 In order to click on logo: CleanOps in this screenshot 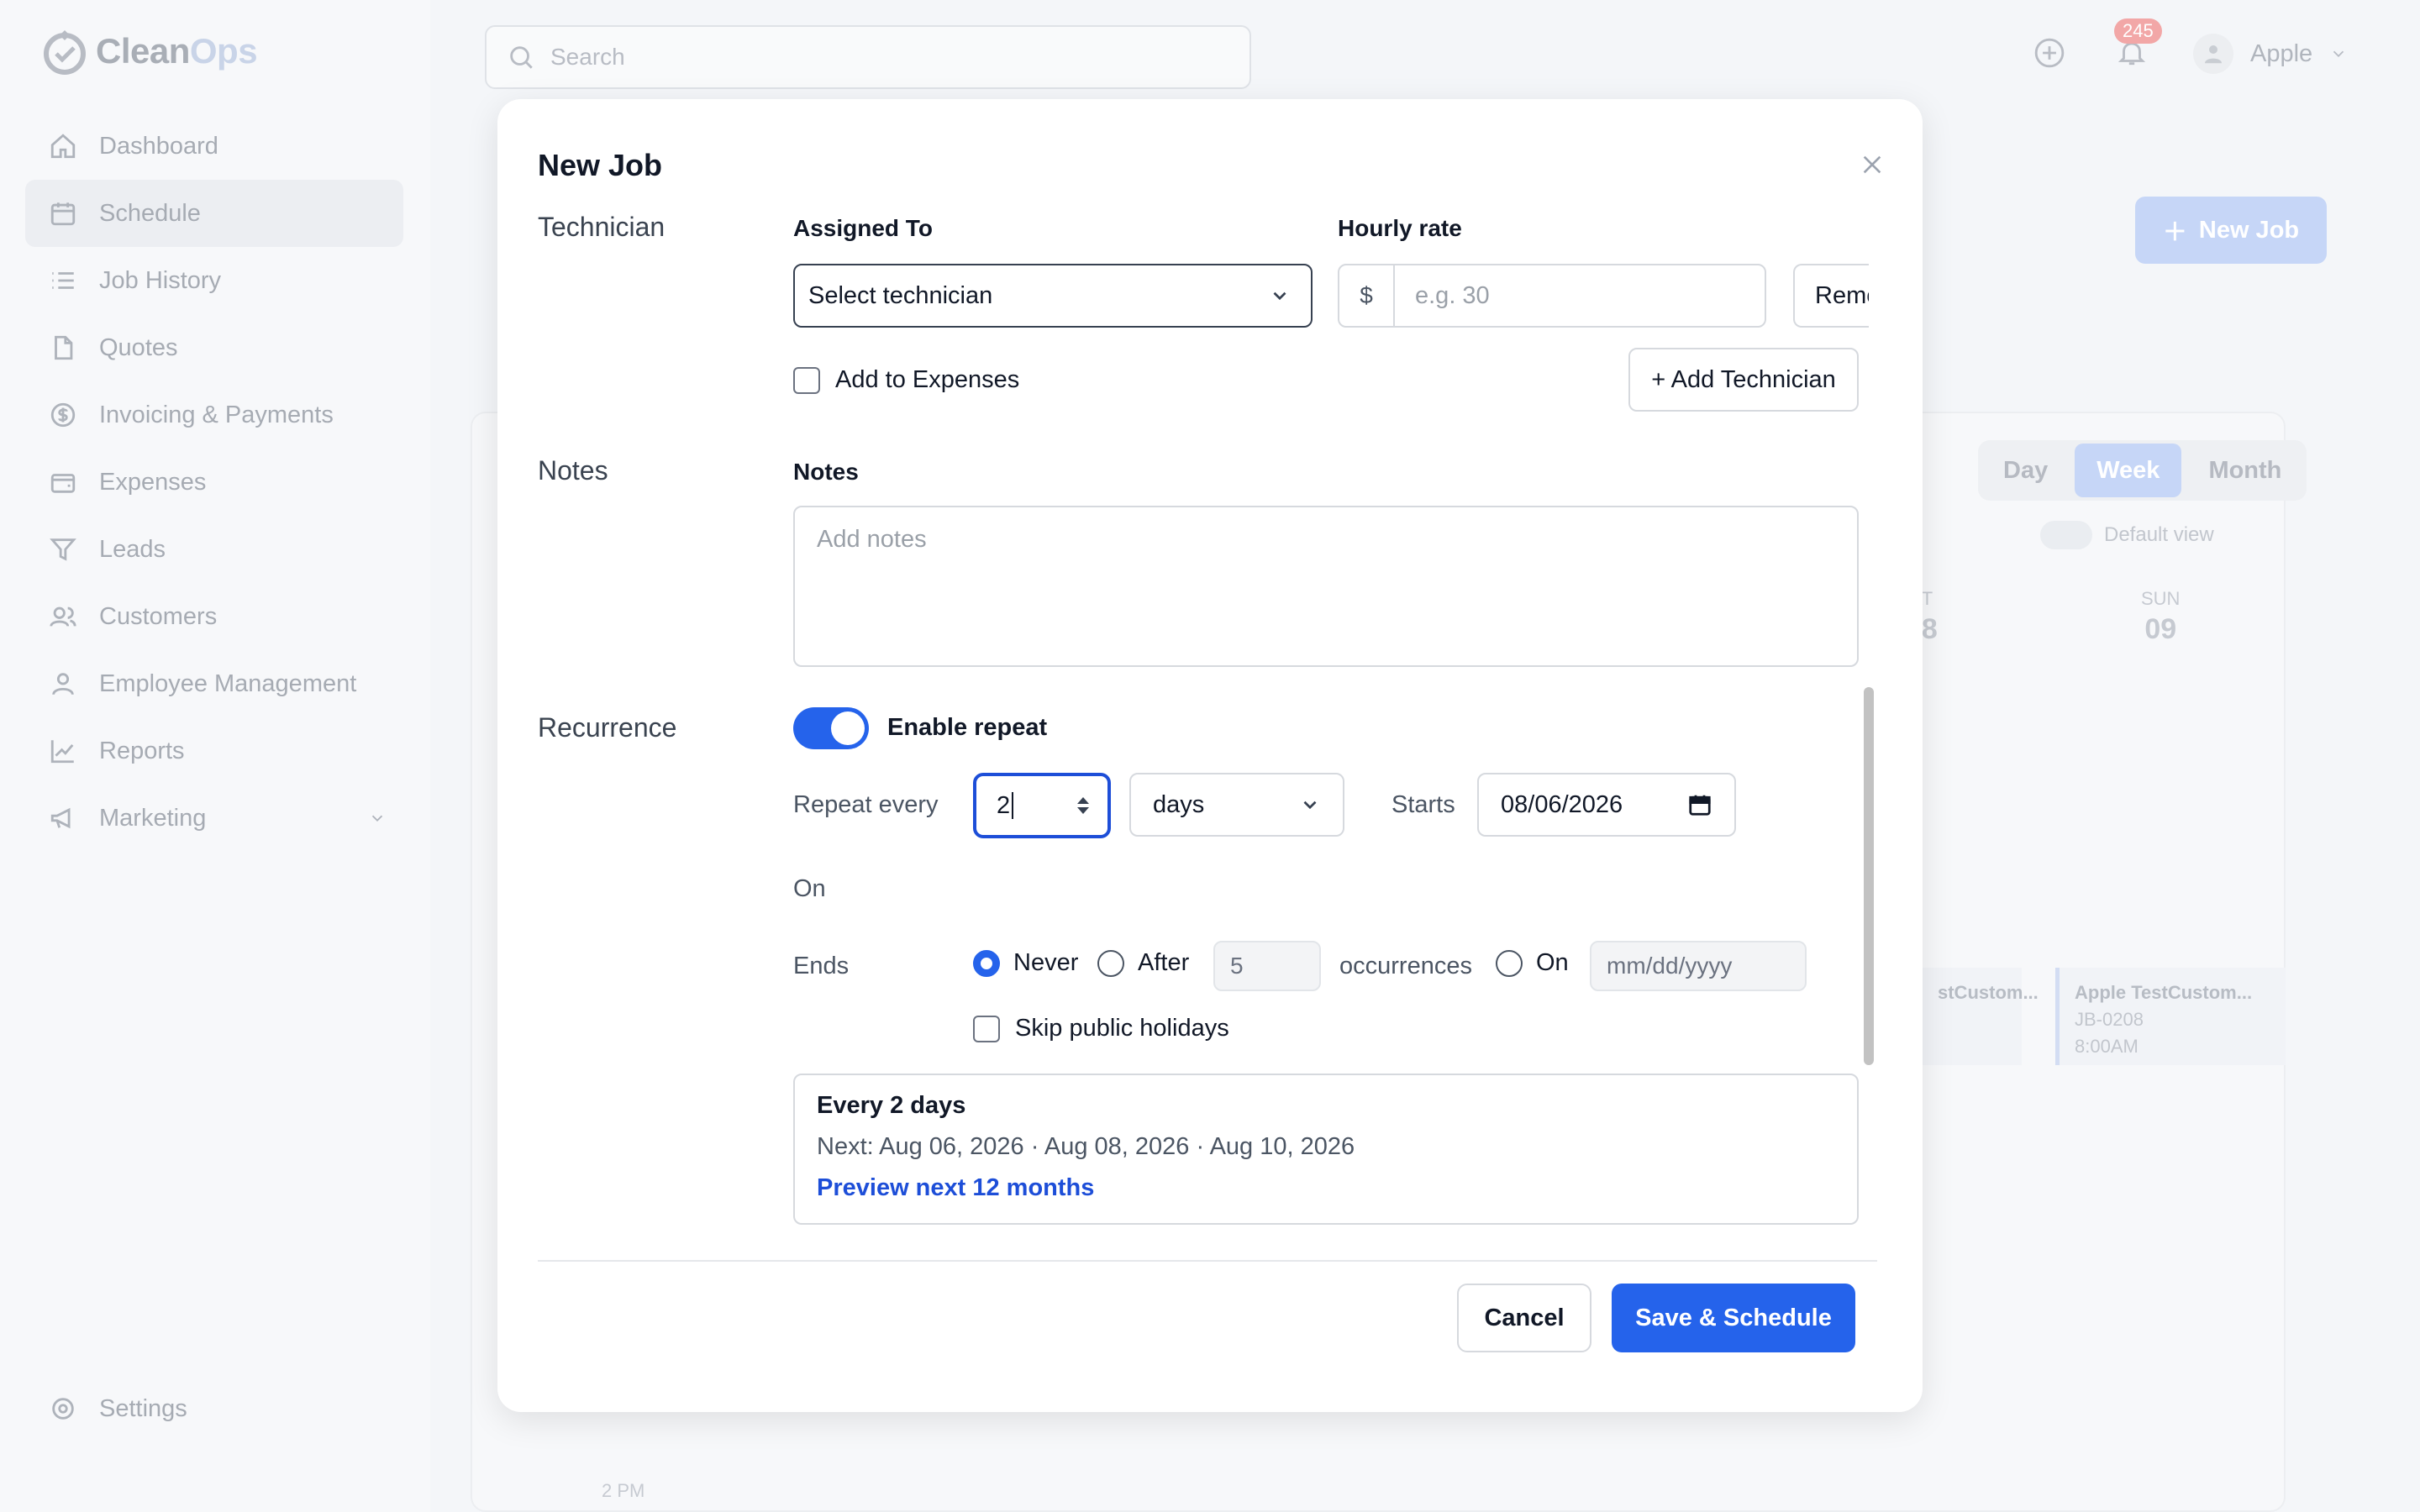, I will do `click(150, 51)`.